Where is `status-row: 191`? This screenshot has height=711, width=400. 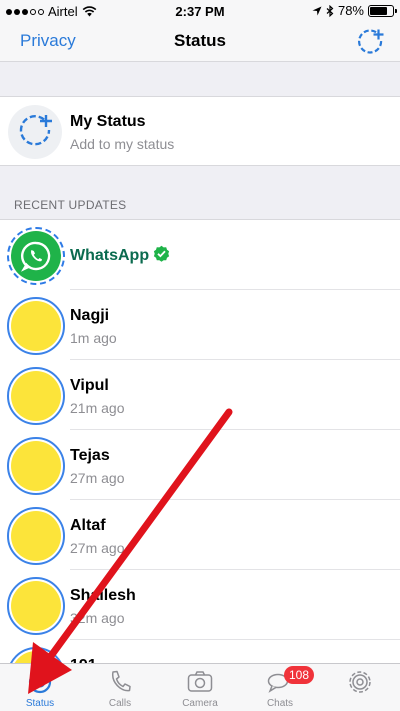 status-row: 191 is located at coordinates (200, 651).